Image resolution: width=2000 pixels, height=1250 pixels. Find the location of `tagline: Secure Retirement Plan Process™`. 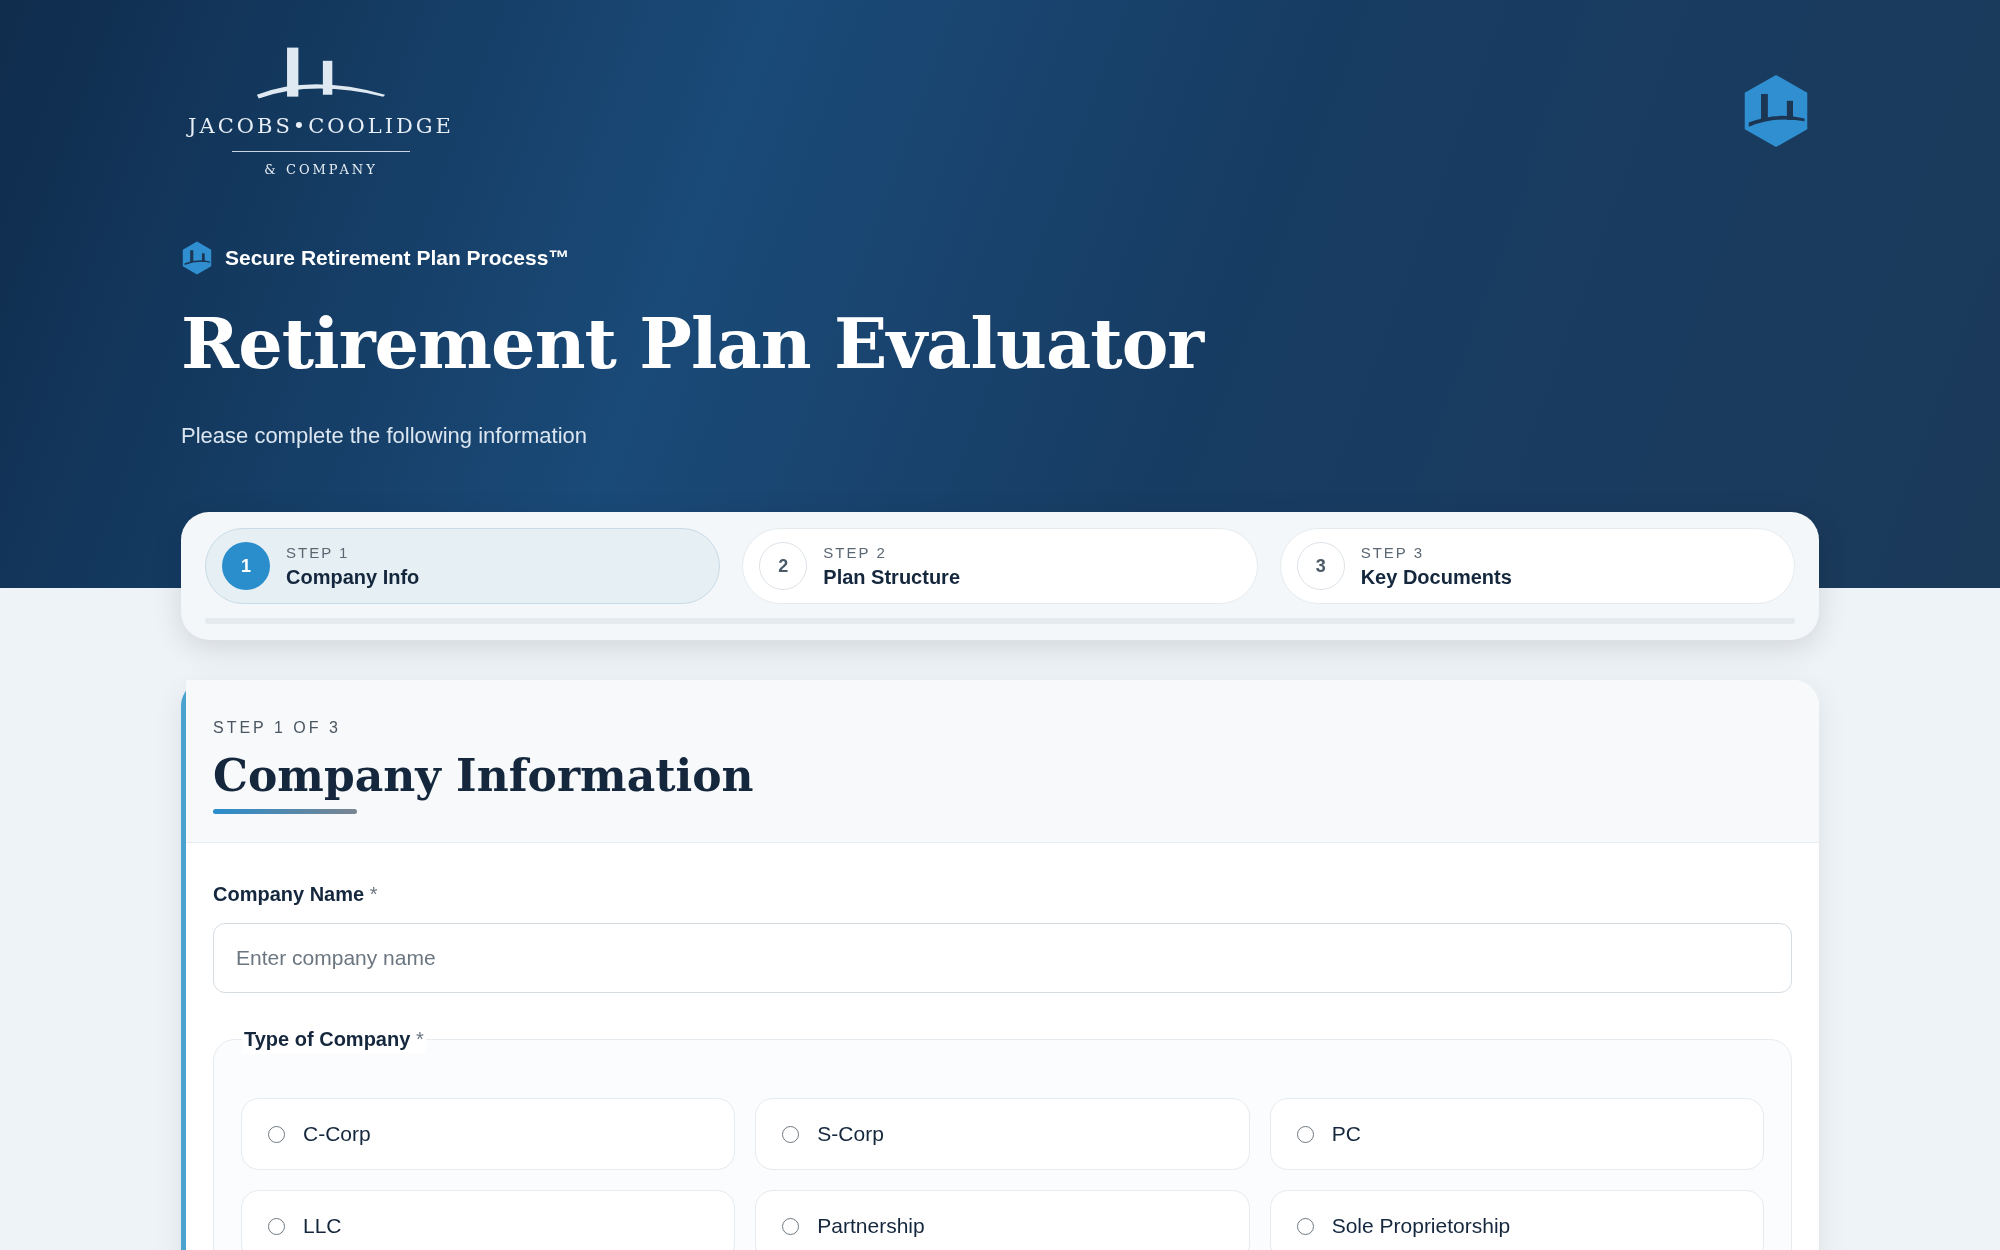

tagline: Secure Retirement Plan Process™ is located at coordinates (397, 258).